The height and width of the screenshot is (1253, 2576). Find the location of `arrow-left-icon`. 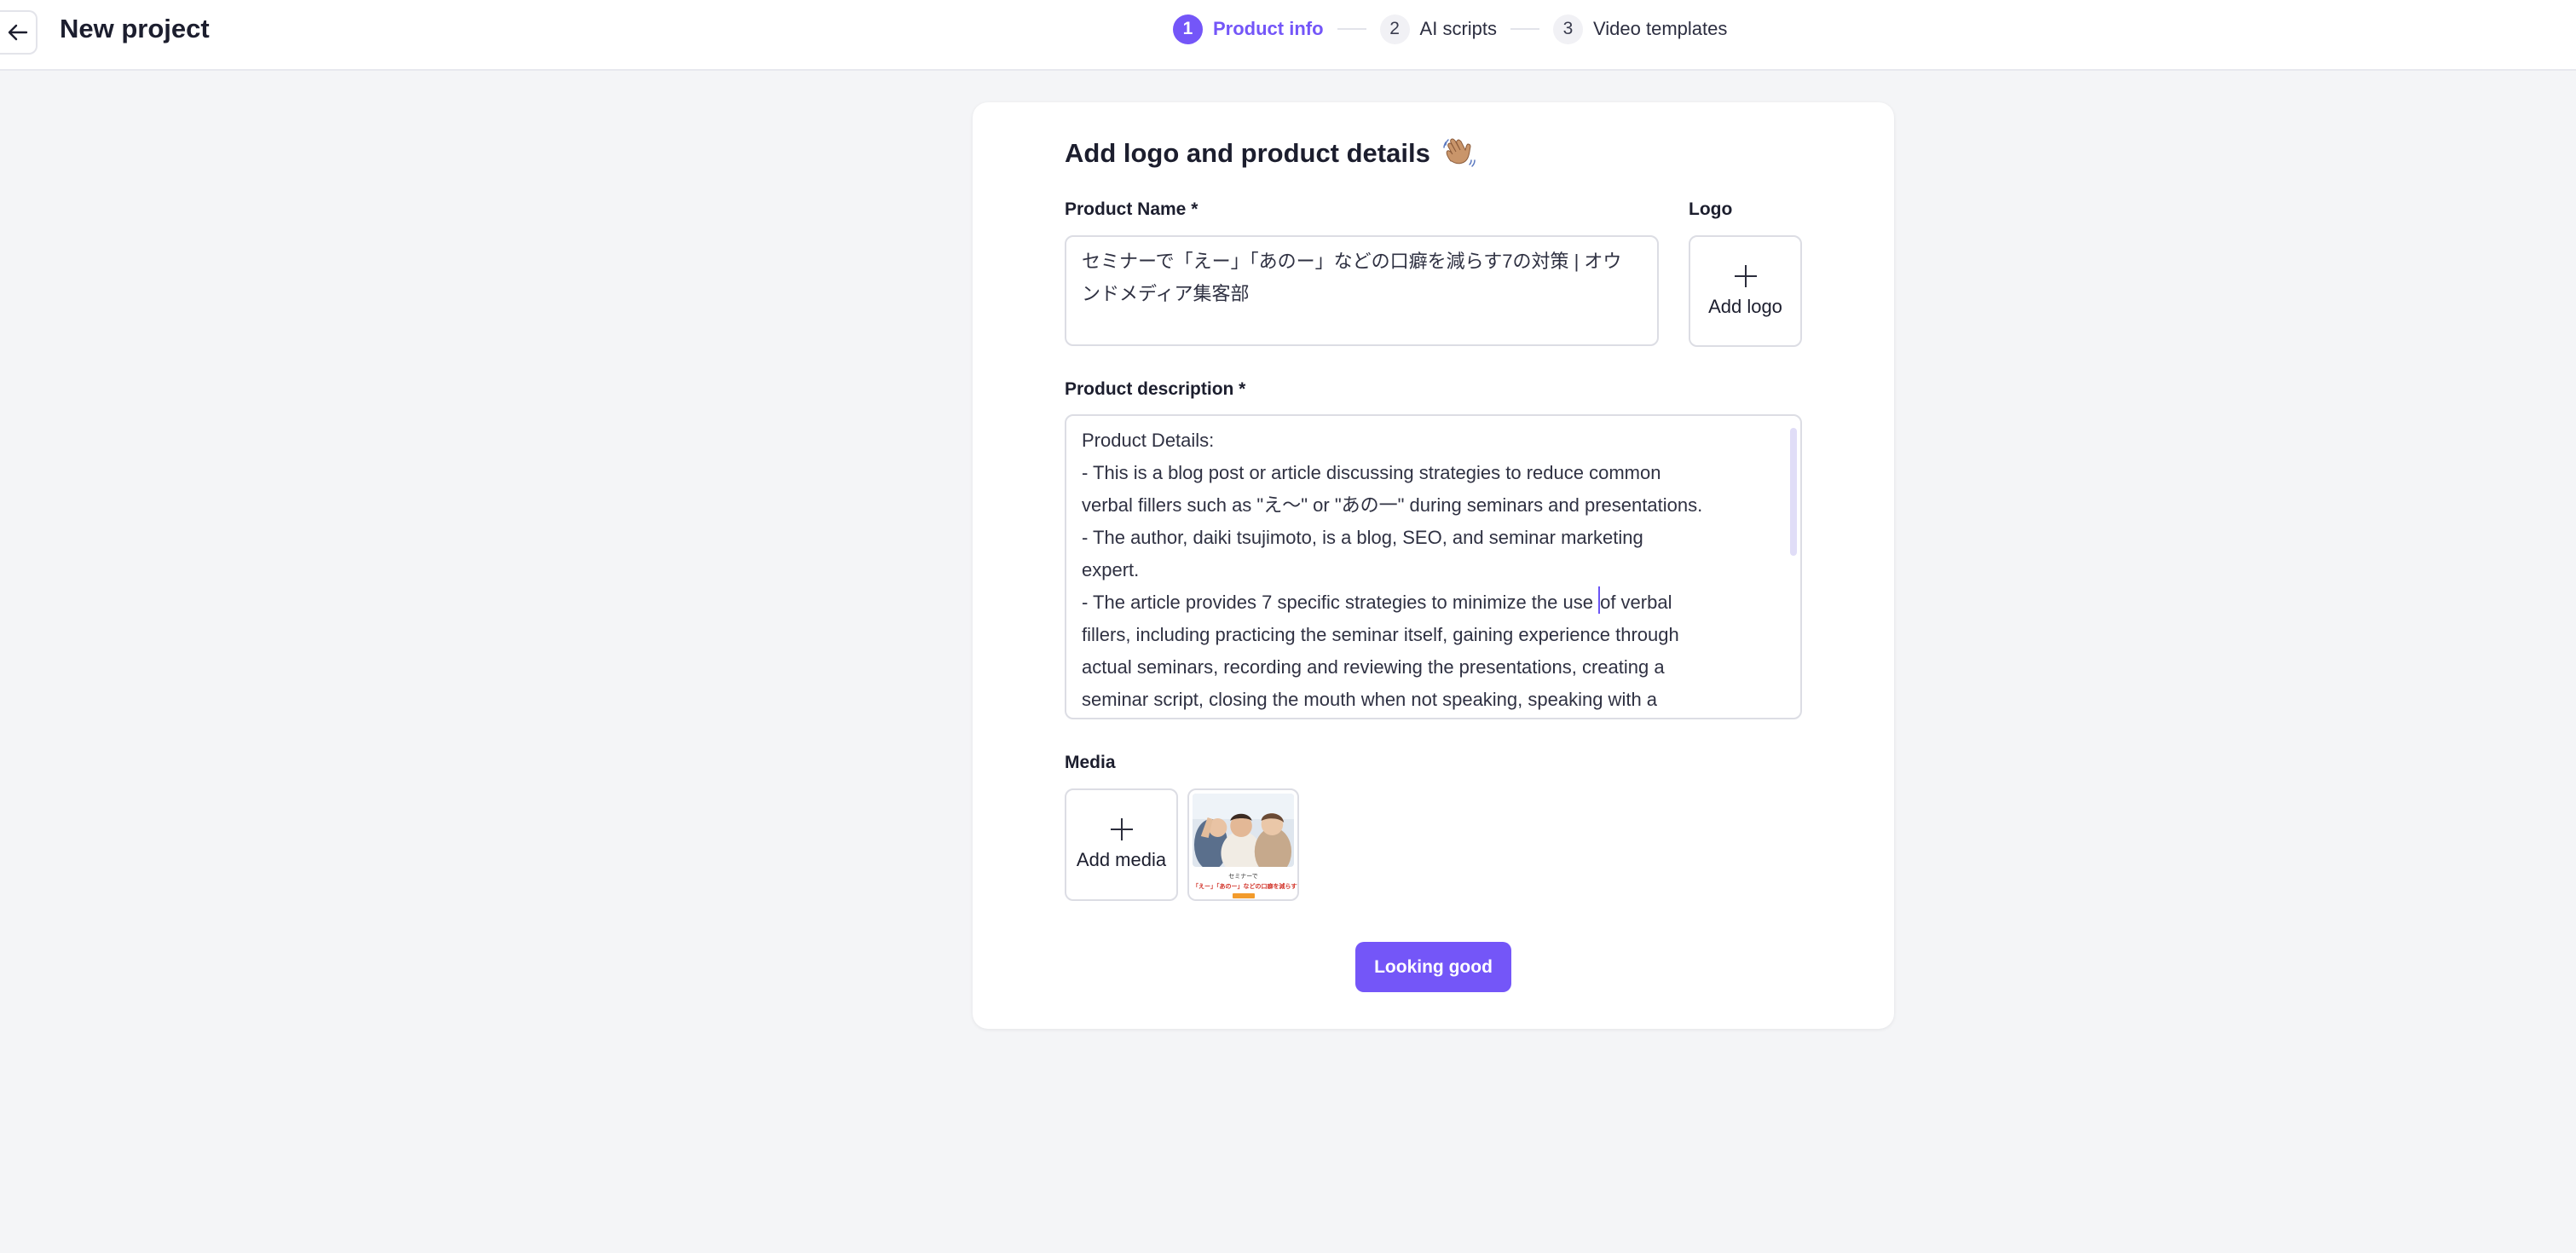

arrow-left-icon is located at coordinates (18, 32).